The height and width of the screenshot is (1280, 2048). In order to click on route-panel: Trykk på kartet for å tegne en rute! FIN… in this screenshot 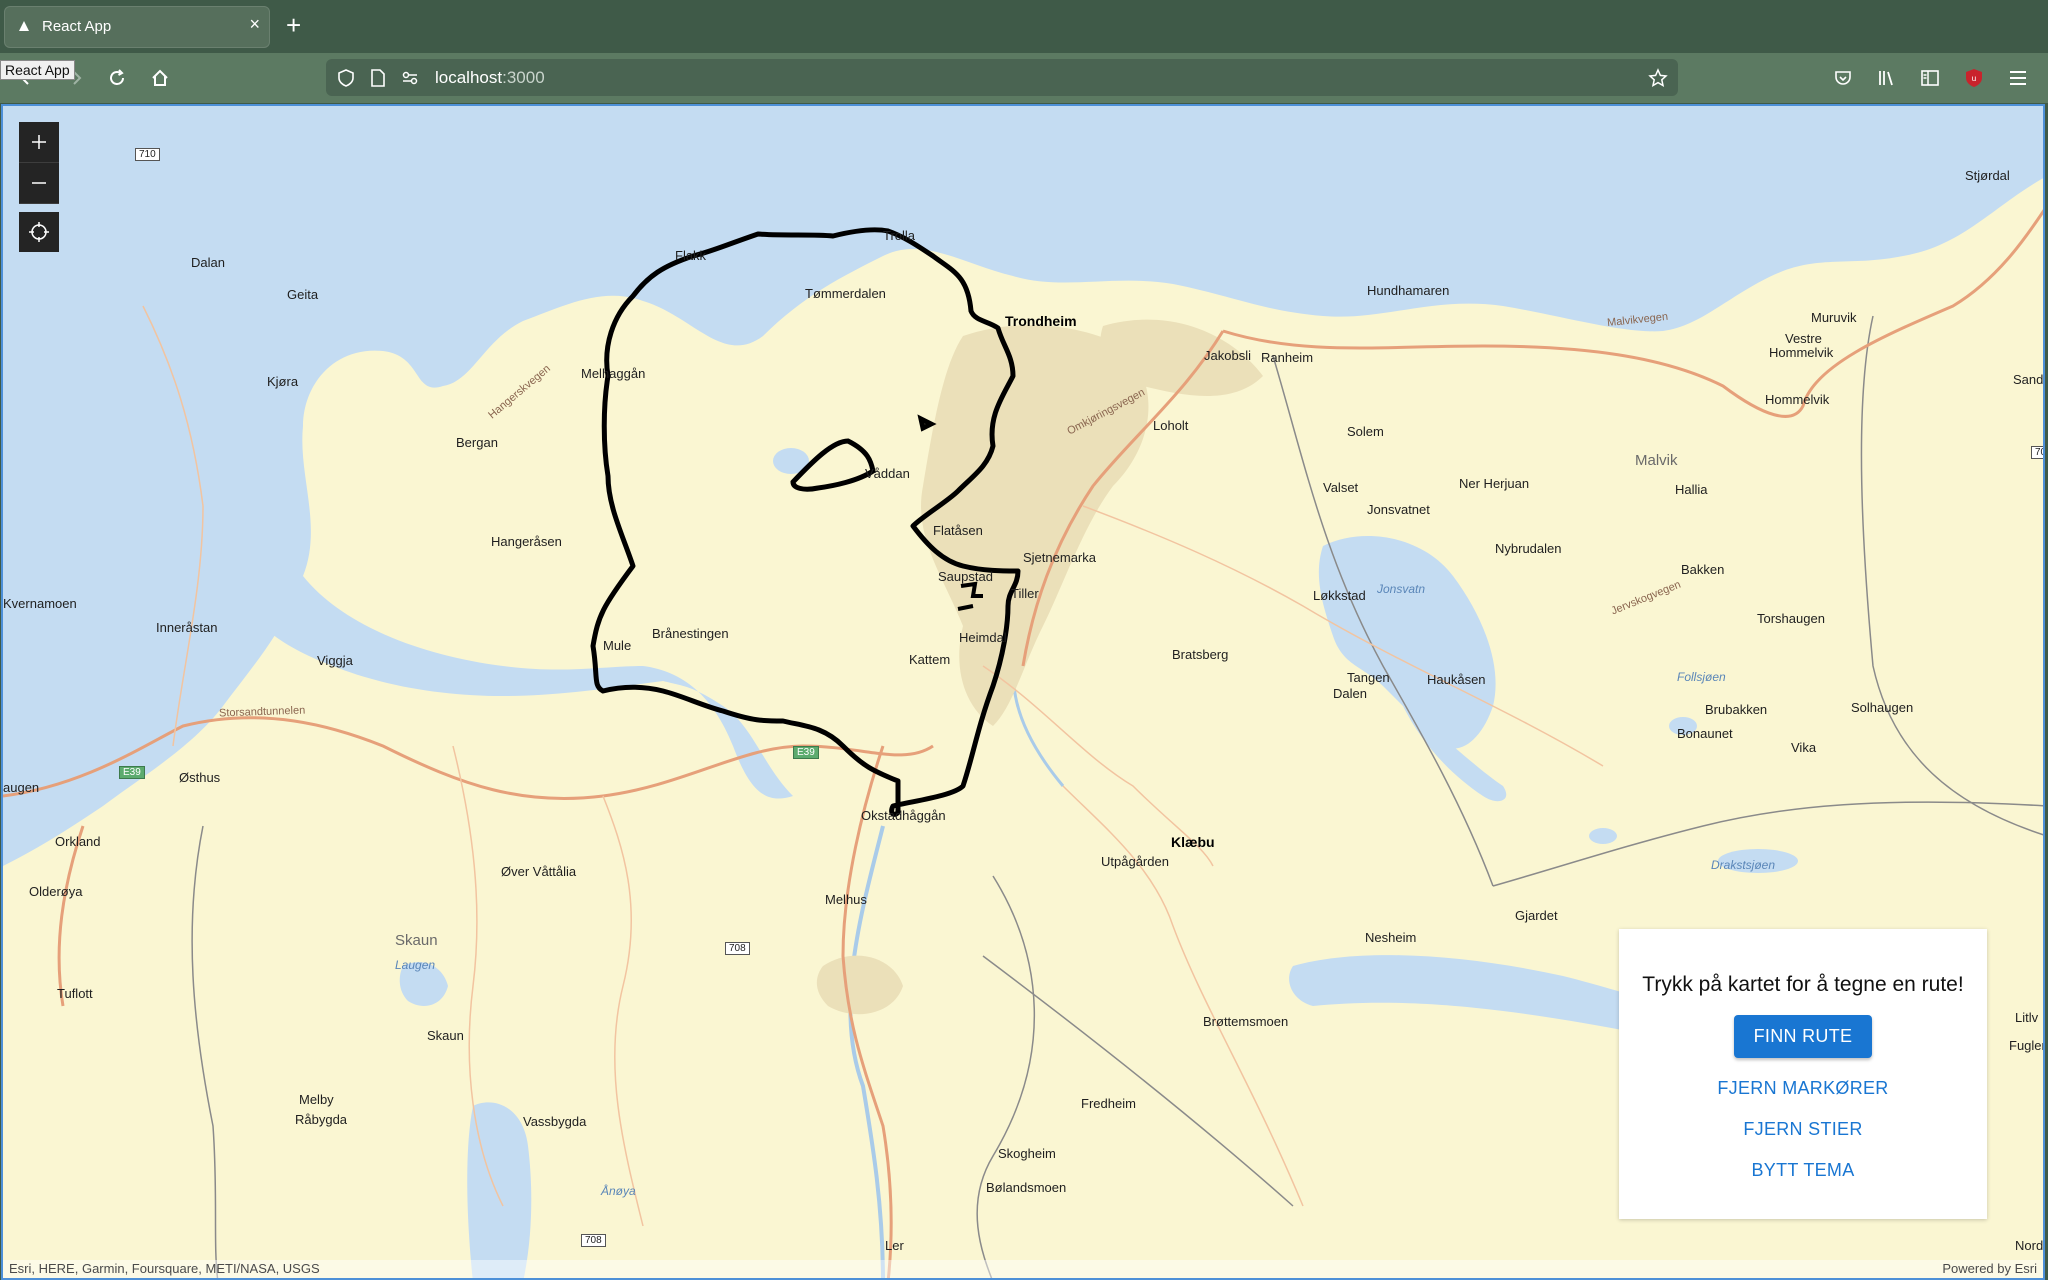, I will do `click(1803, 1074)`.